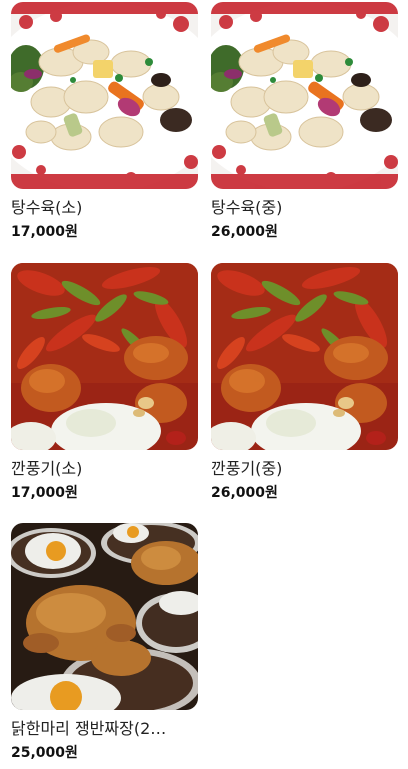 Image resolution: width=408 pixels, height=769 pixels. Describe the element at coordinates (304, 469) in the screenshot. I see `menu-item-name: 깐풍기(중)` at that location.